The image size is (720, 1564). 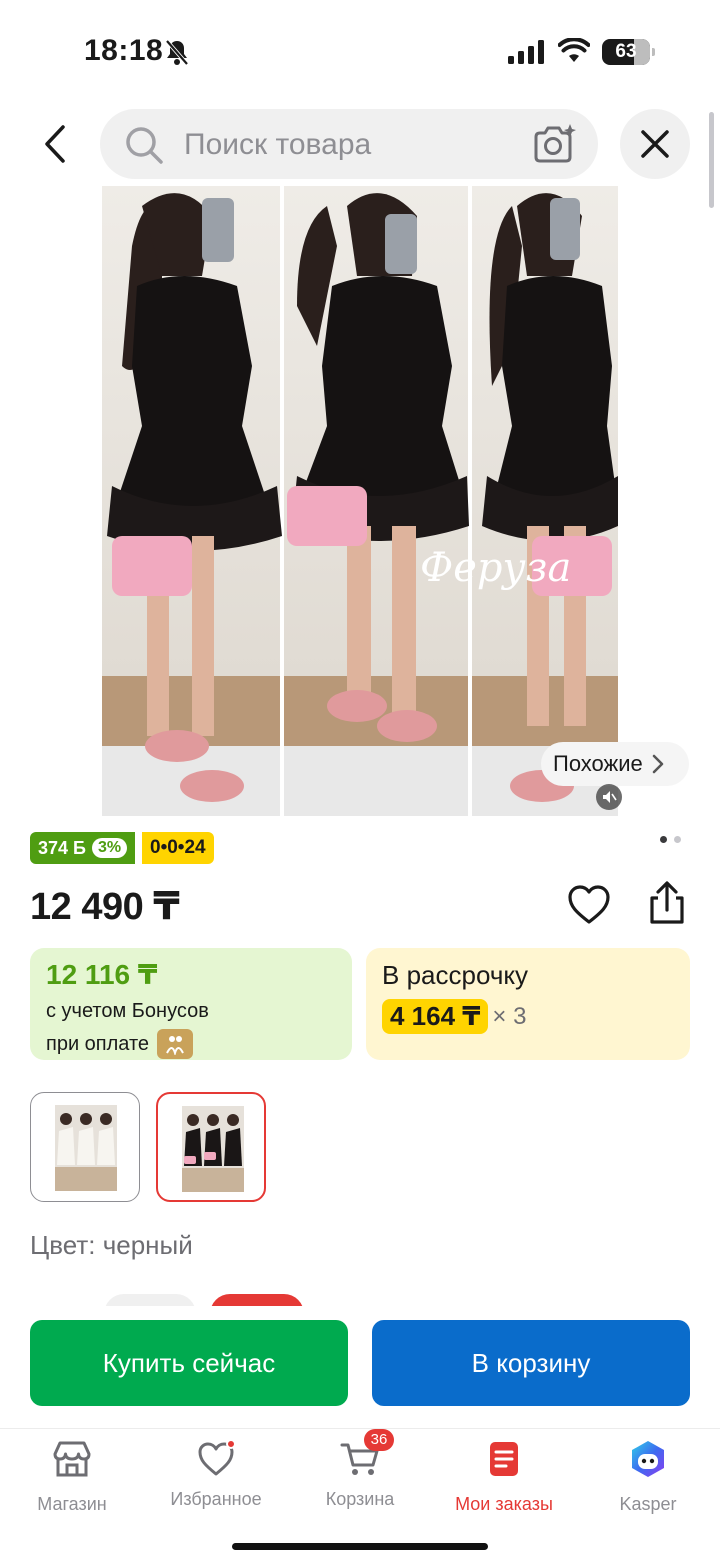 What do you see at coordinates (62, 847) in the screenshot?
I see `bonus-points: 374 Б` at bounding box center [62, 847].